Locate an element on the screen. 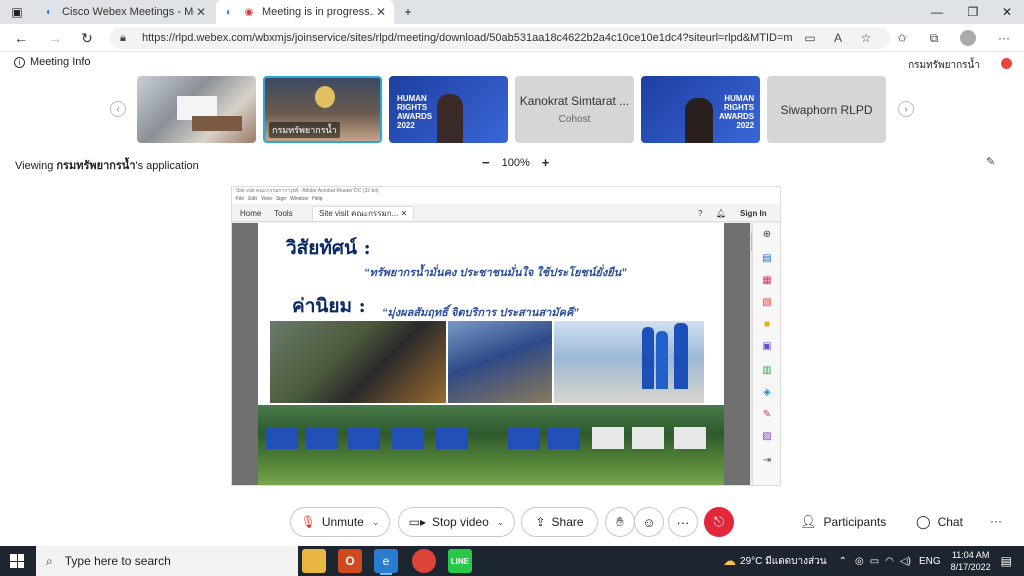  recording-indicator-icon is located at coordinates (1006, 63).